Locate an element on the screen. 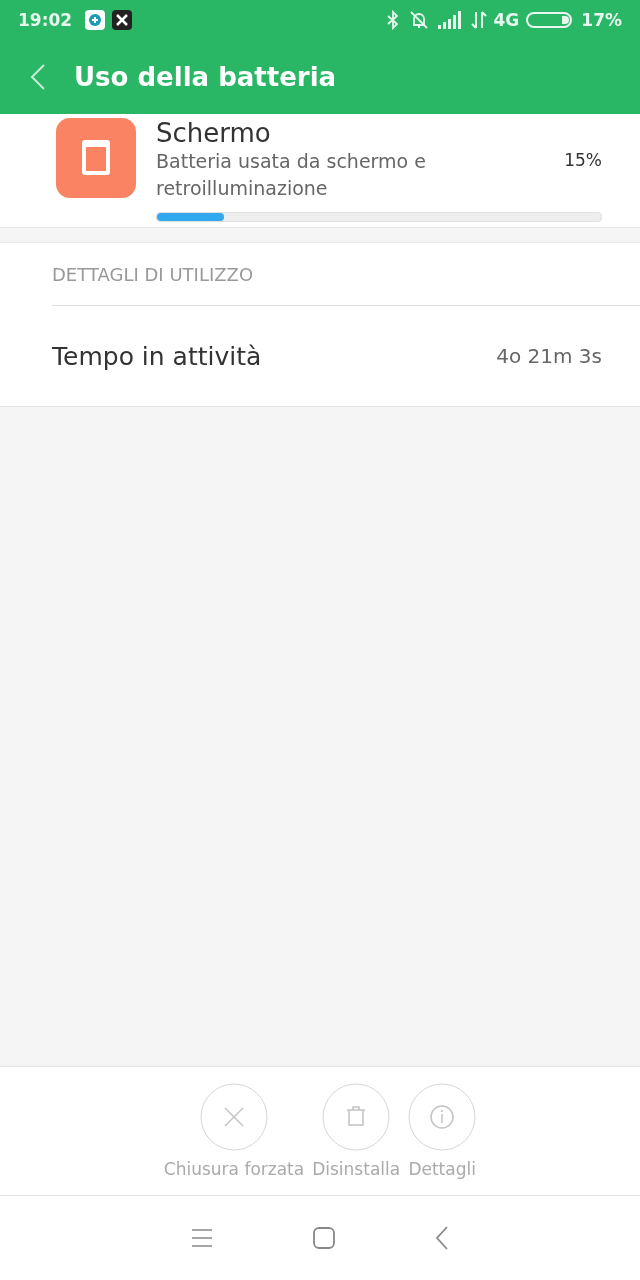 The width and height of the screenshot is (640, 1280). action-button: Chiusura forzata is located at coordinates (234, 1131).